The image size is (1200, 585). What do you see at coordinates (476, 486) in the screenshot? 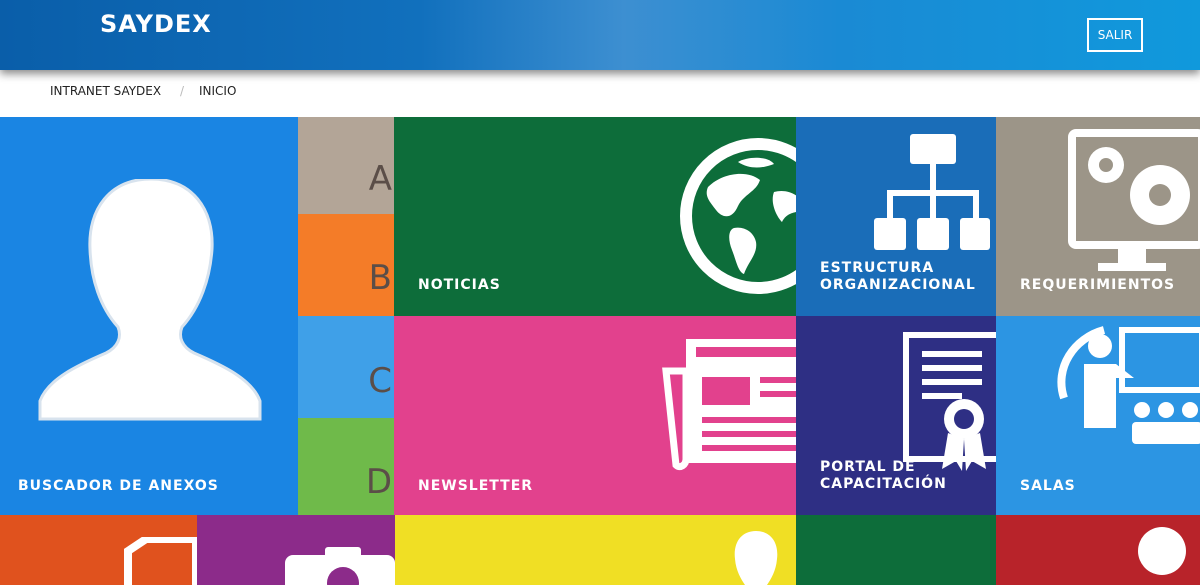
I see `tile-label: NEWSLETTER` at bounding box center [476, 486].